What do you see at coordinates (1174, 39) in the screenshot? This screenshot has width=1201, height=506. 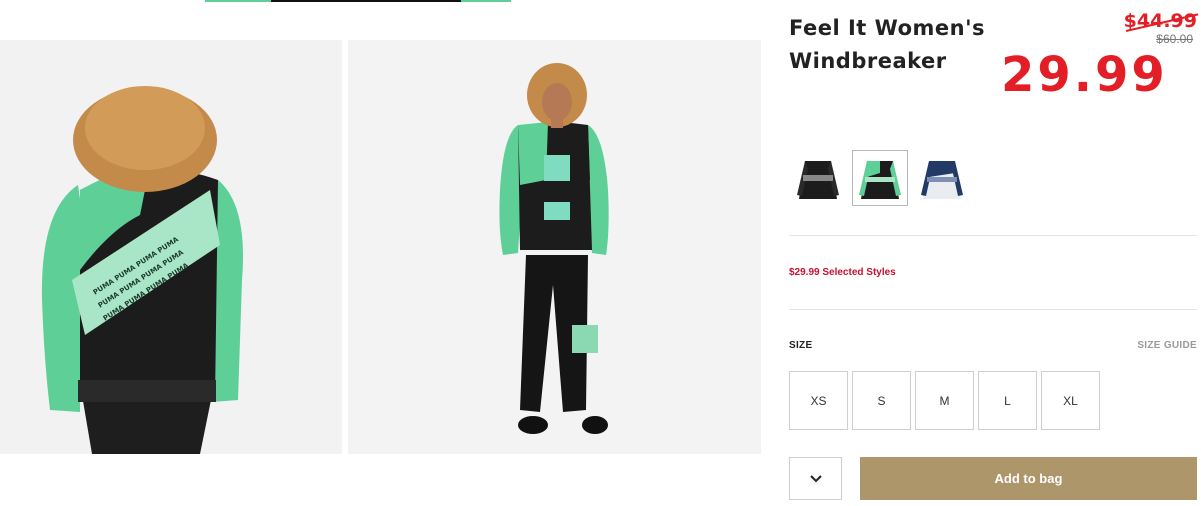 I see `original-price: $60.00` at bounding box center [1174, 39].